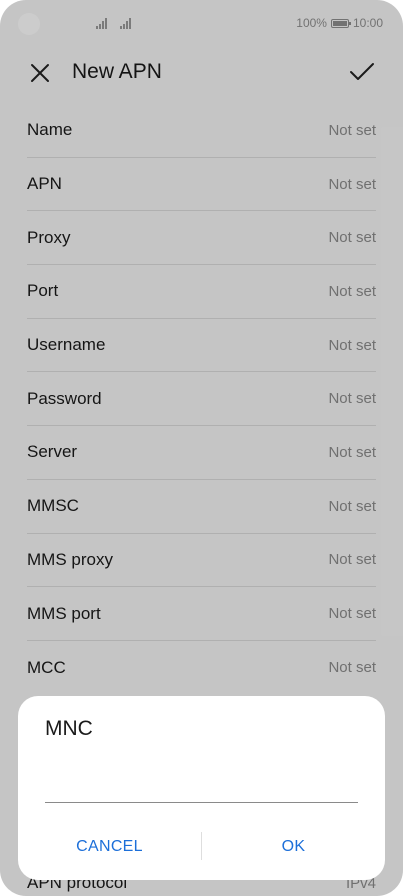 The height and width of the screenshot is (896, 403). What do you see at coordinates (109, 847) in the screenshot?
I see `cancel-button: CANCEL` at bounding box center [109, 847].